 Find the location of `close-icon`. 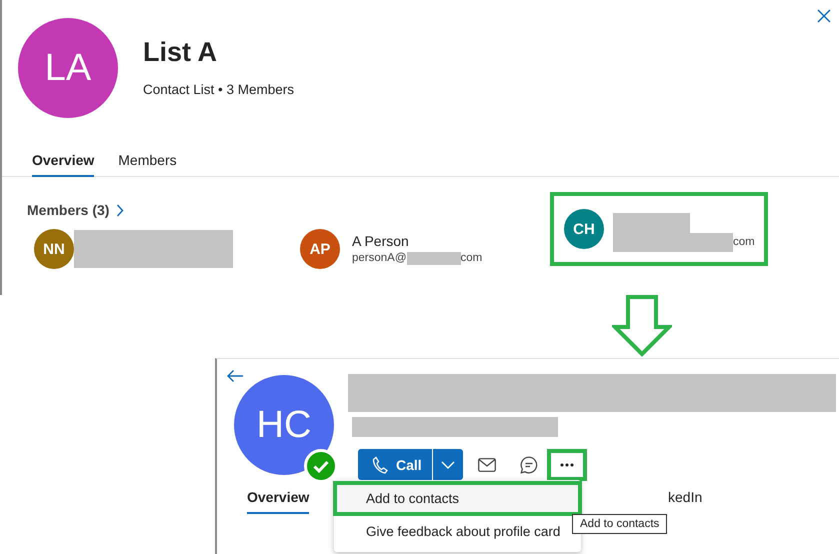

close-icon is located at coordinates (824, 16).